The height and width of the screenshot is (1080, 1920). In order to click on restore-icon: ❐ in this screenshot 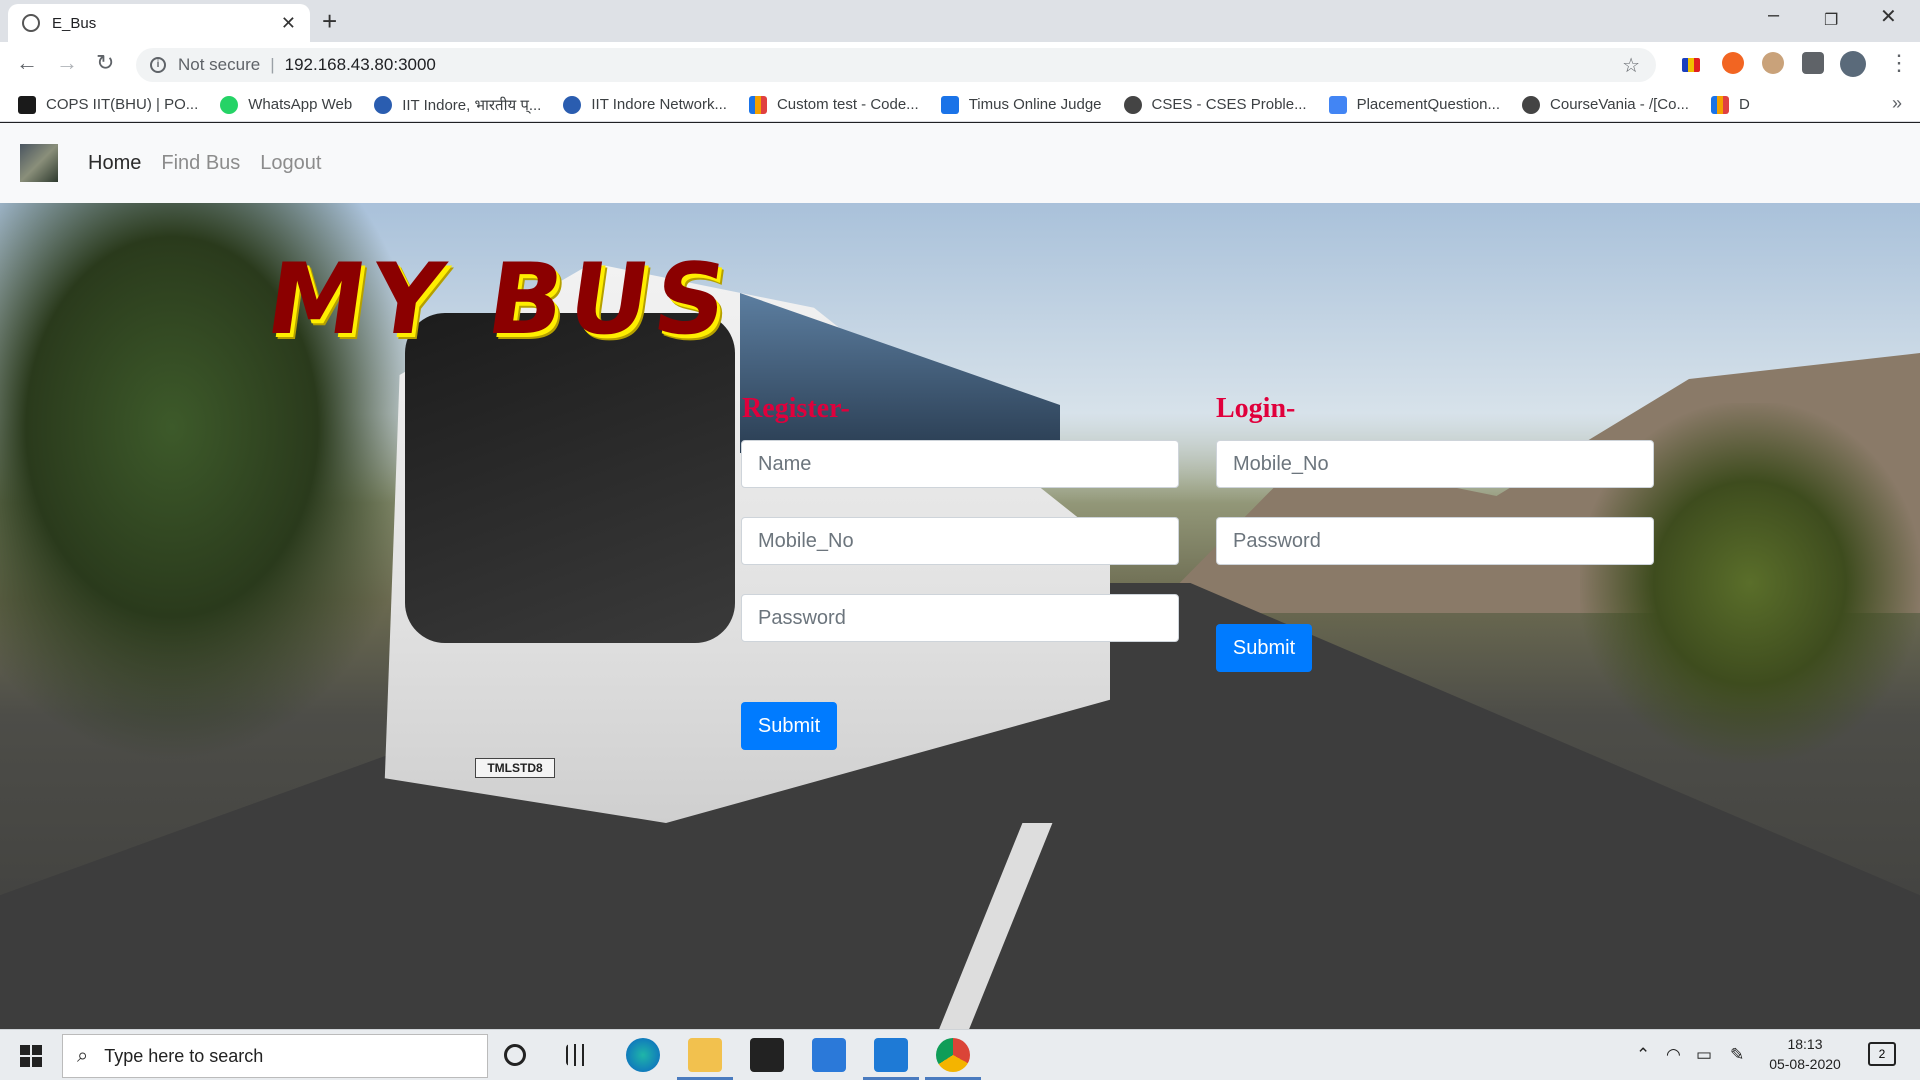, I will do `click(1831, 20)`.